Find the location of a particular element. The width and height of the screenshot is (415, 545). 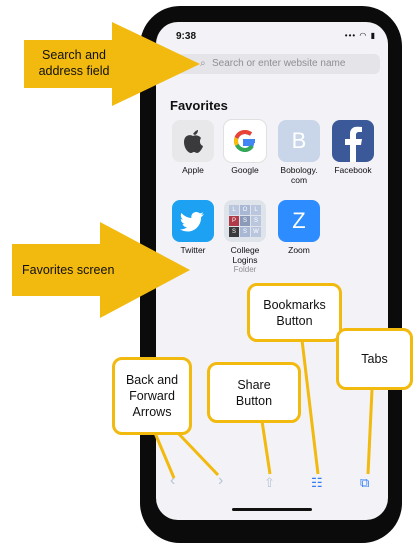

forward-pointer-line is located at coordinates (198, 454).